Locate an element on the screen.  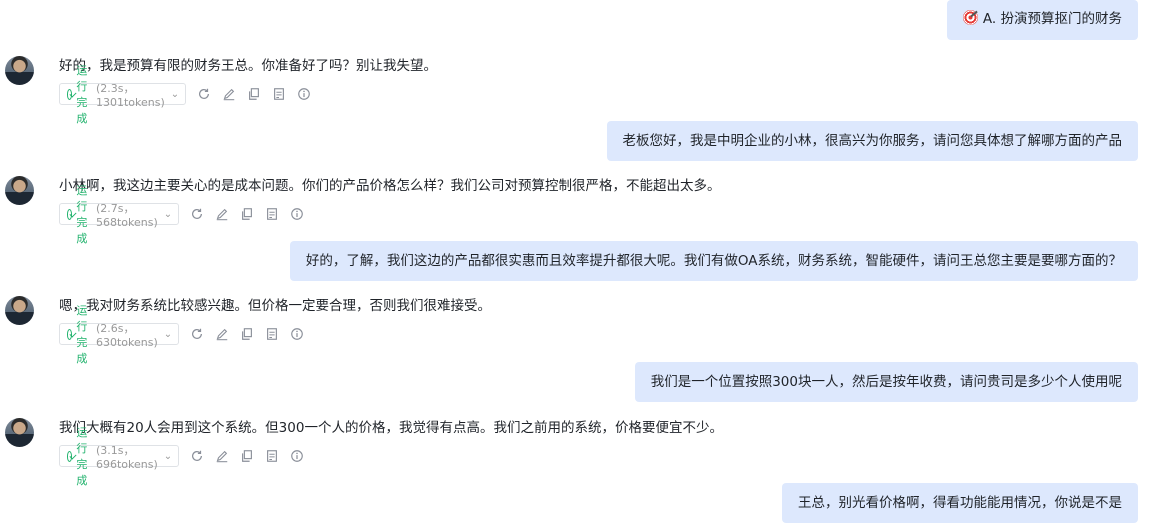
user-message-text: 我们是一个位置按照300块一人，然后是按年收费，请问贵司是多少个人使用呢 is located at coordinates (886, 382).